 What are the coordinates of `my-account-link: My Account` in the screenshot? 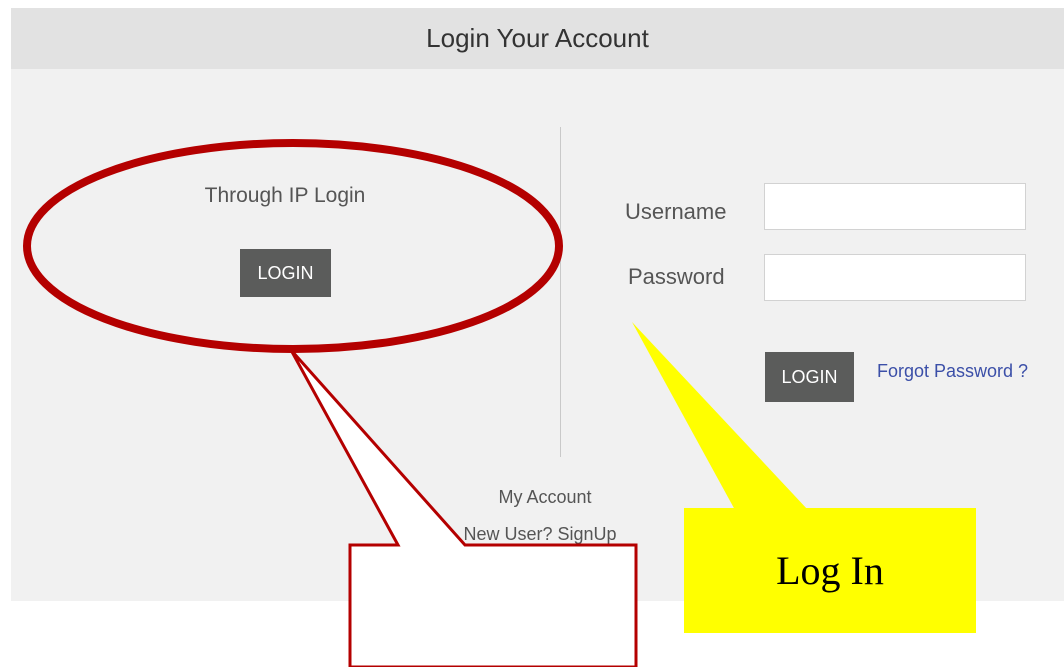 It's located at (545, 497).